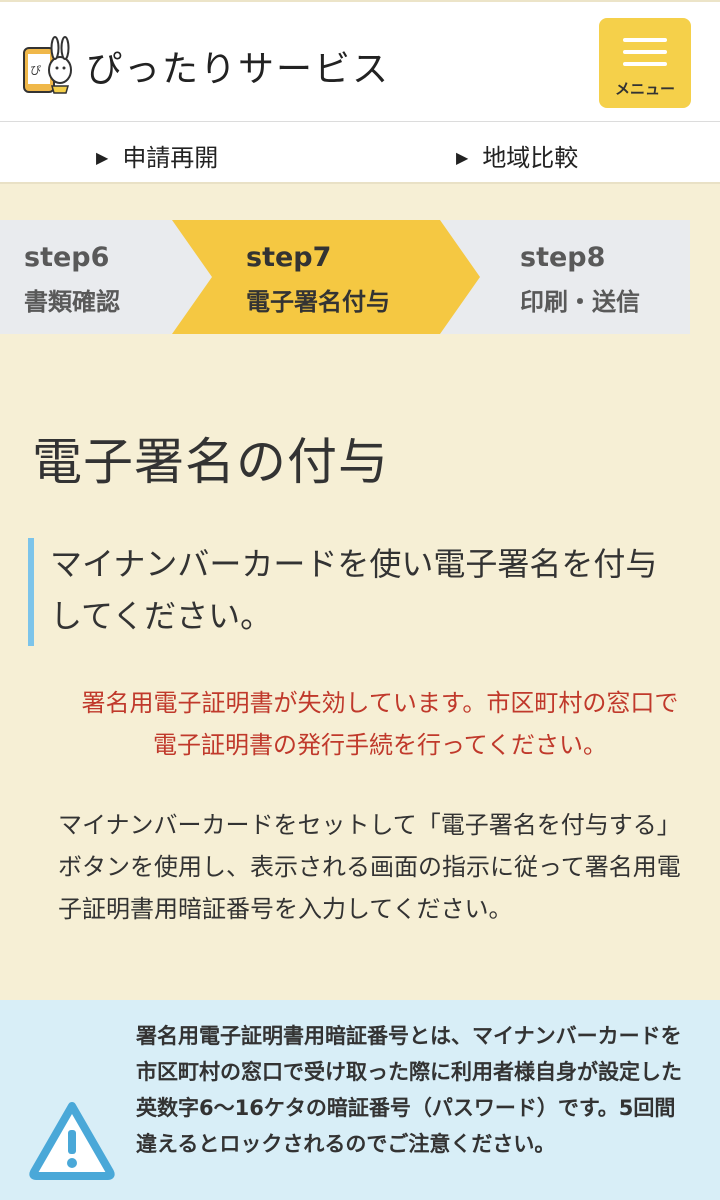 This screenshot has height=1200, width=720. What do you see at coordinates (318, 302) in the screenshot?
I see `step-name: 電子署名付与` at bounding box center [318, 302].